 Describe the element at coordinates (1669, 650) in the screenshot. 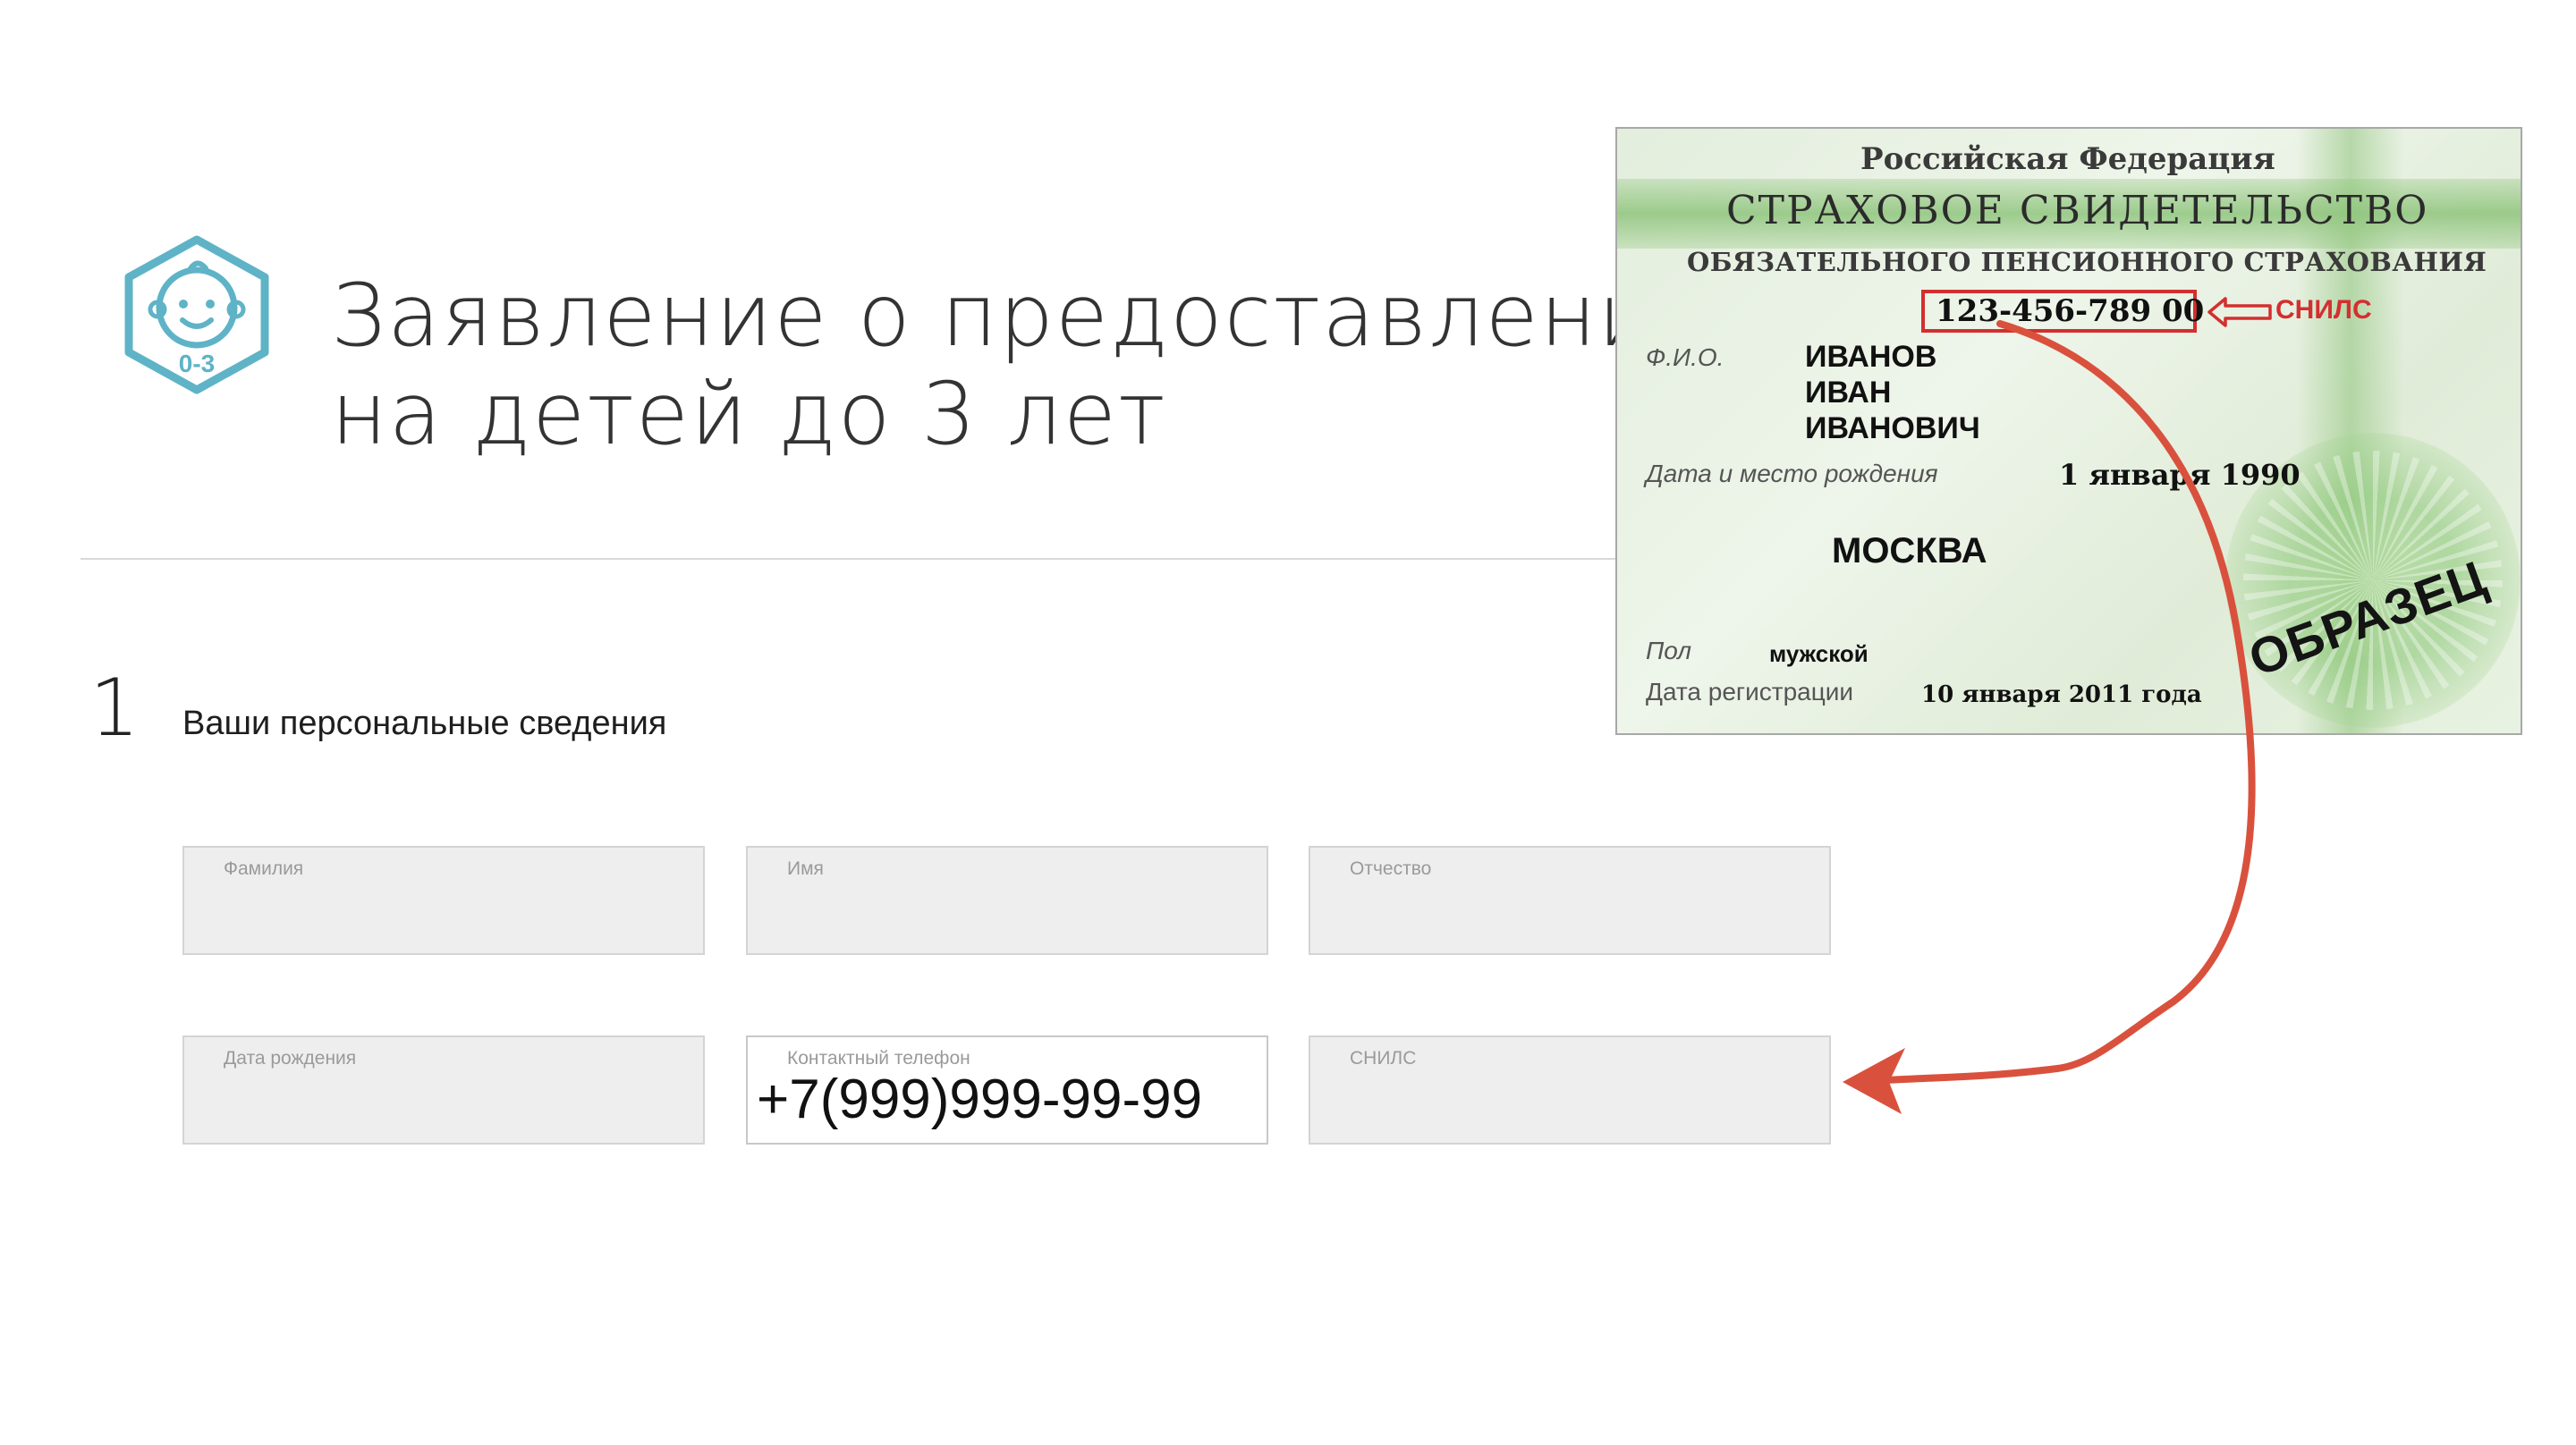

I see `card-sex-label: Пол` at that location.